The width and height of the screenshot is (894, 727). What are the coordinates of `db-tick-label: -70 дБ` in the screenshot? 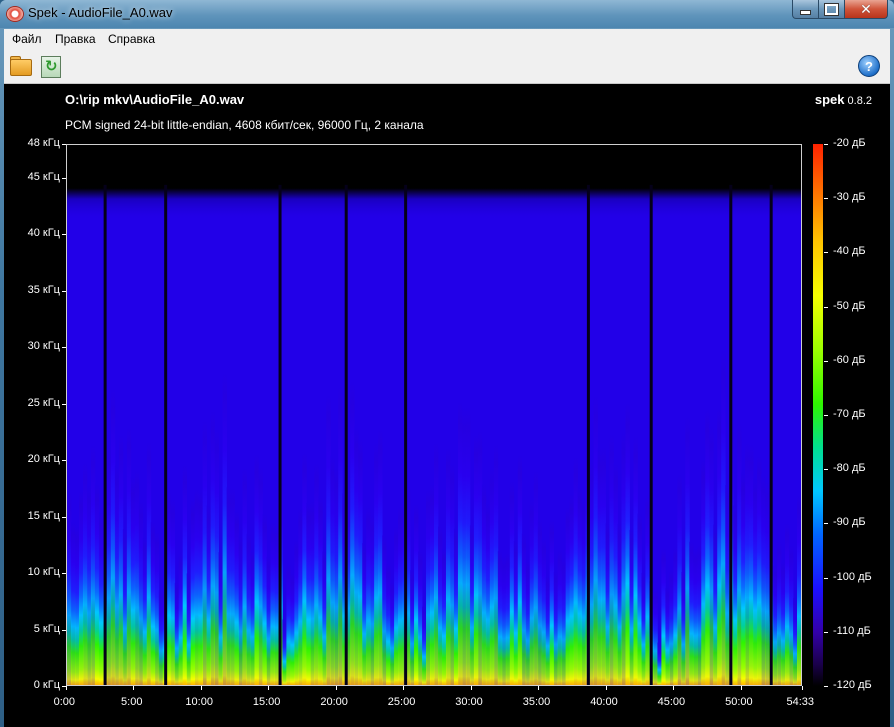 It's located at (849, 414).